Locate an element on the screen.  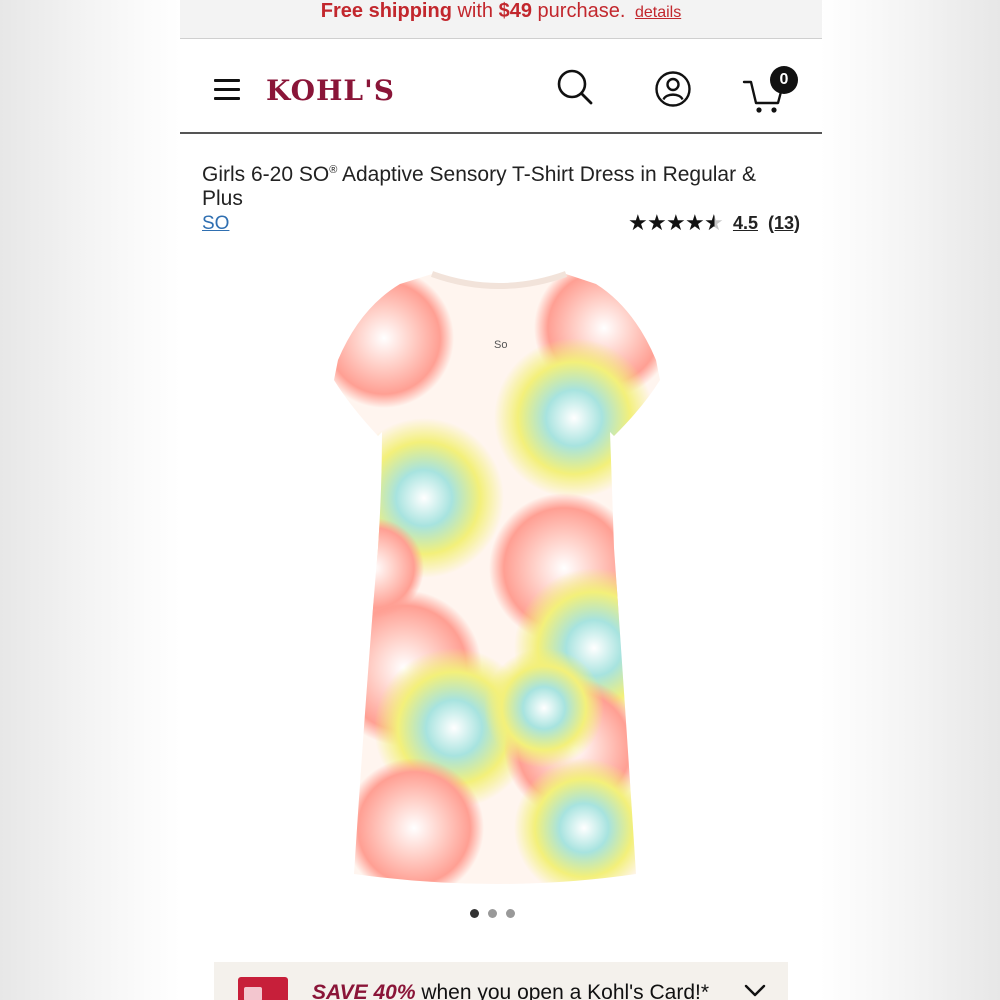
menu-icon is located at coordinates (227, 90).